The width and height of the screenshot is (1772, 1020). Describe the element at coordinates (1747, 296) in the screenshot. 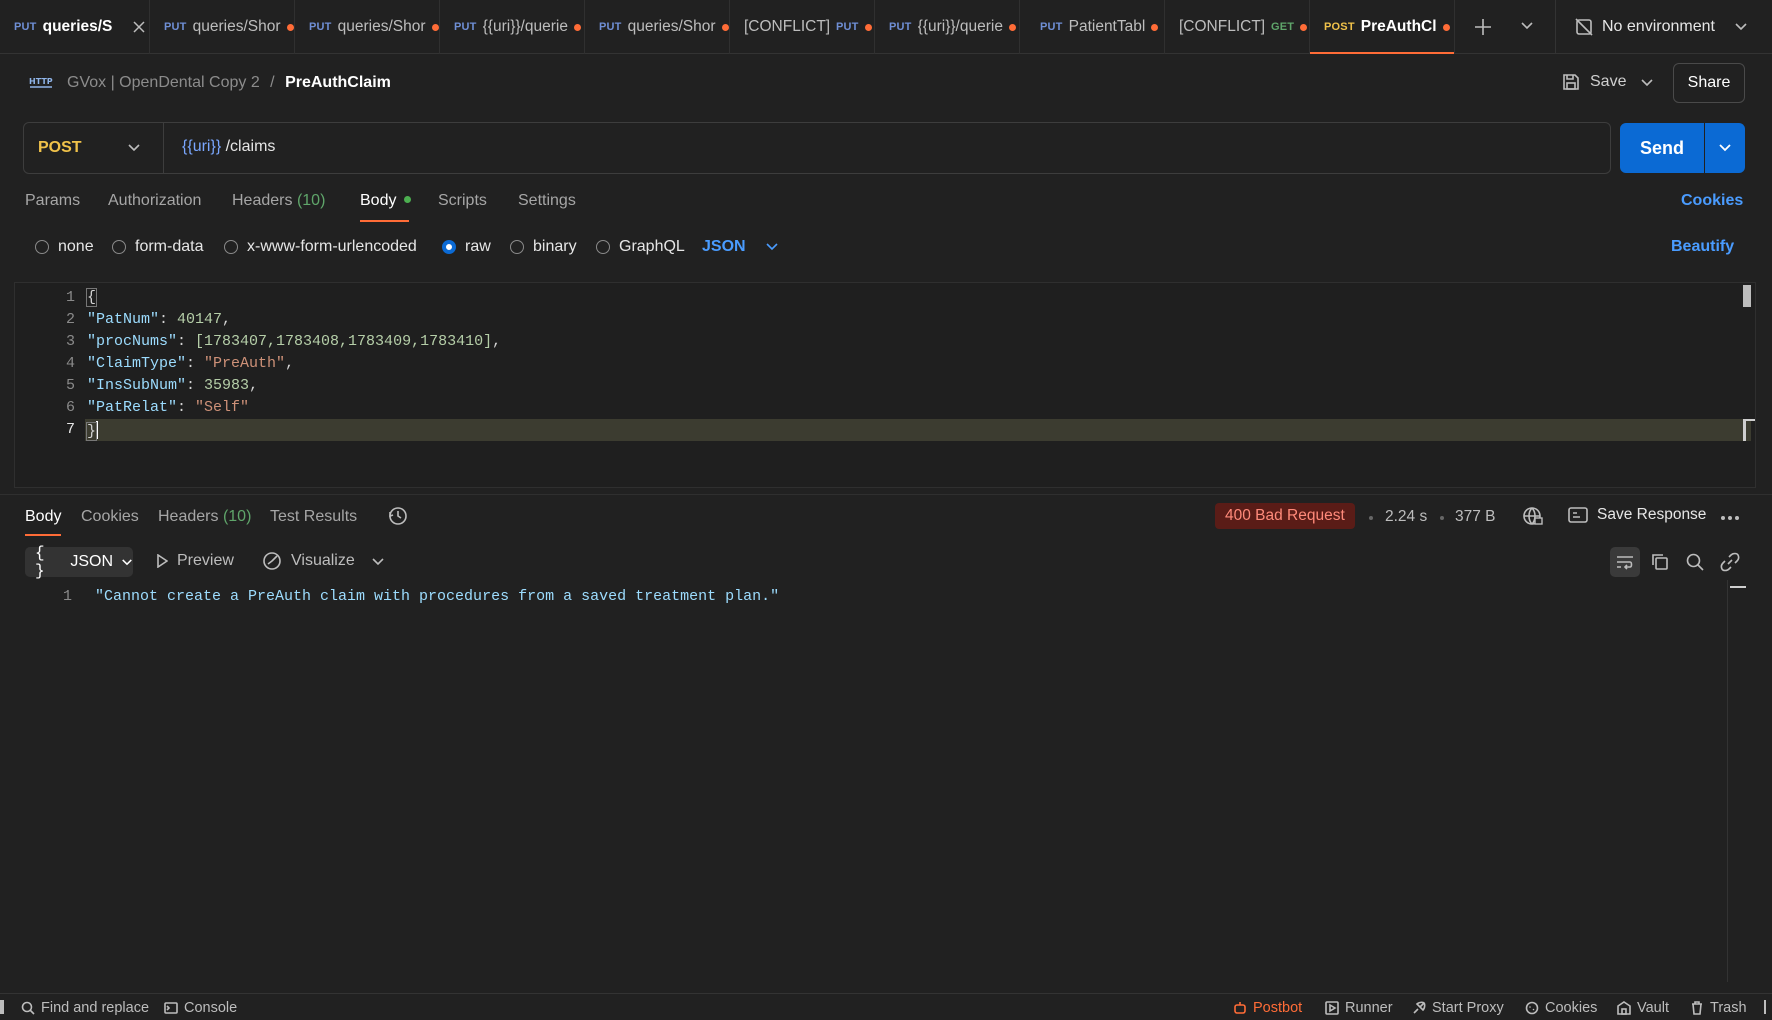

I see `editor-scrollbar-thumb` at that location.